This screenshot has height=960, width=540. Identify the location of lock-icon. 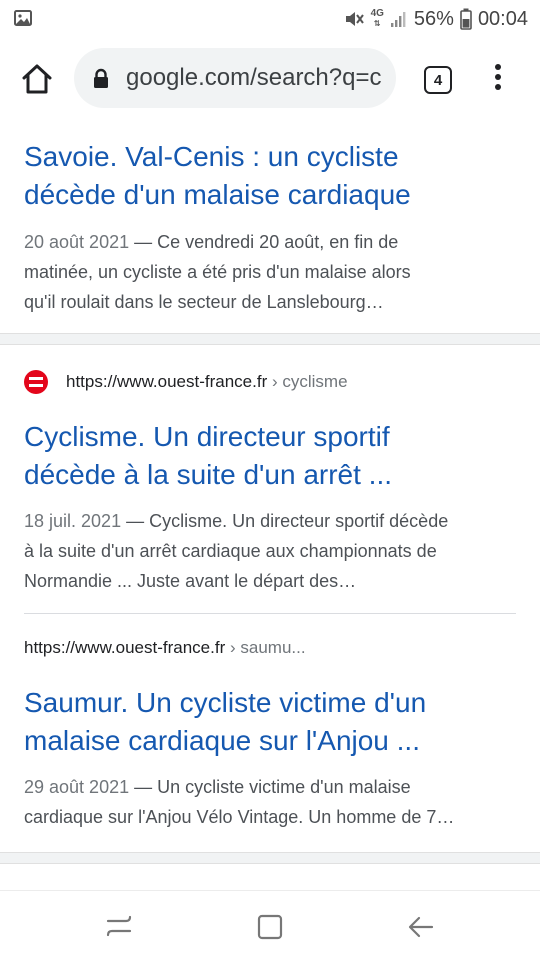
(101, 78).